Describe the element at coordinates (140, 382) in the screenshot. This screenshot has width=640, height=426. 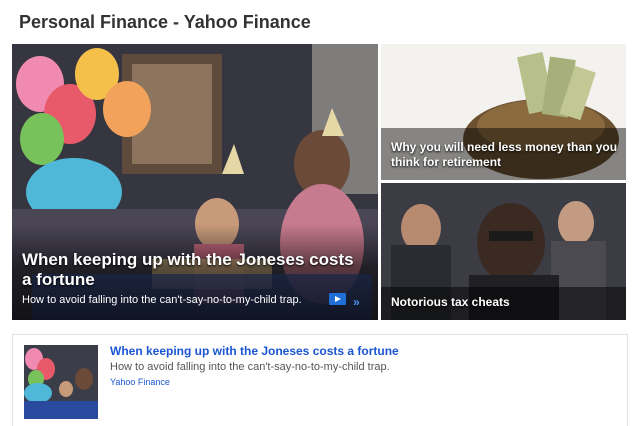
I see `story-card-source: Yahoo Finance` at that location.